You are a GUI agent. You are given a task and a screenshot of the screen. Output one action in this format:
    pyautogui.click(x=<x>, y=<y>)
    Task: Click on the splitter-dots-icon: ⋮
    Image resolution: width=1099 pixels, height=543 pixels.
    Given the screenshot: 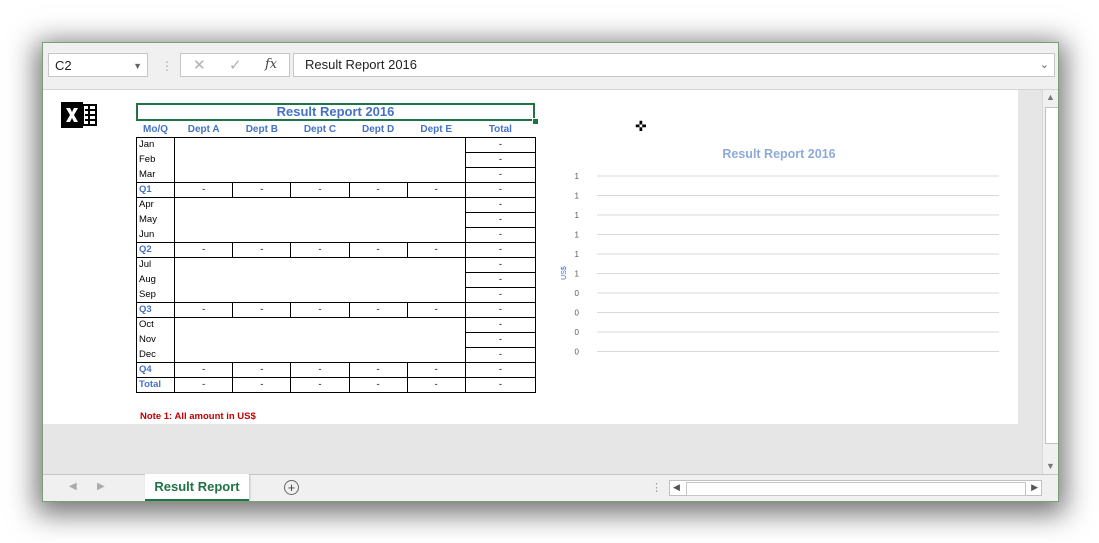 What is the action you would take?
    pyautogui.click(x=656, y=487)
    